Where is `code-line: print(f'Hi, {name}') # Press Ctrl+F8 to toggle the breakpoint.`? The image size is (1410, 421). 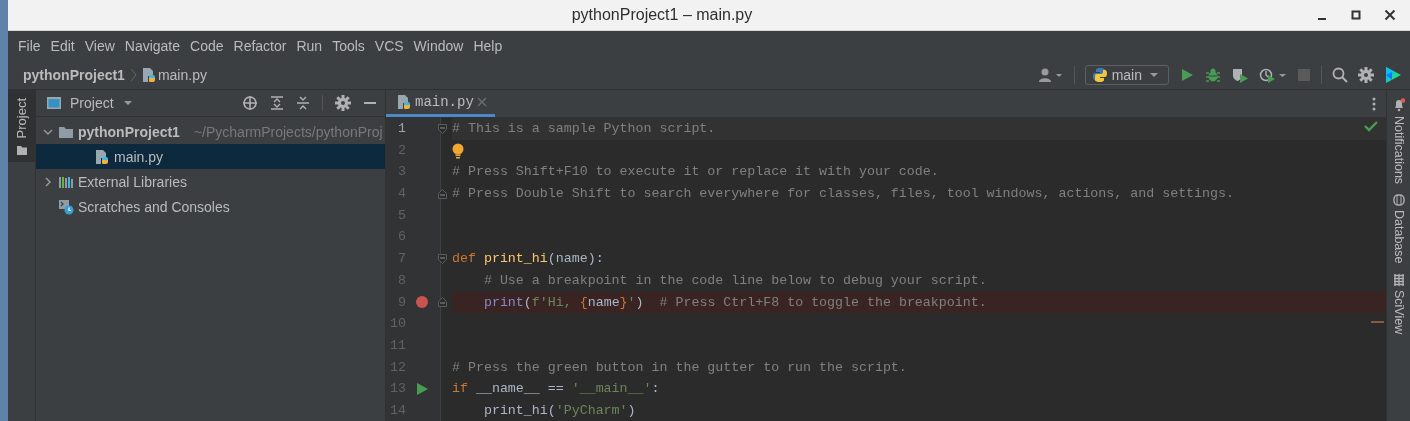
code-line: print(f'Hi, {name}') # Press Ctrl+F8 to toggle the breakpoint. is located at coordinates (734, 302).